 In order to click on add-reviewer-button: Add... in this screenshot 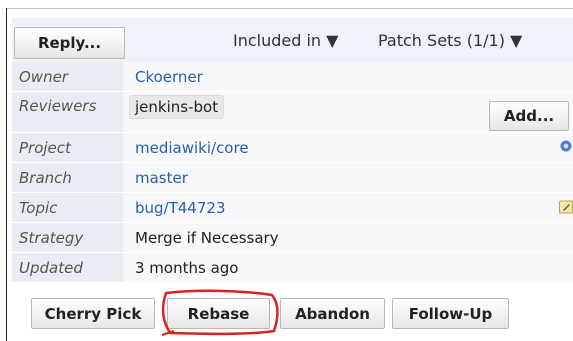, I will do `click(529, 116)`.